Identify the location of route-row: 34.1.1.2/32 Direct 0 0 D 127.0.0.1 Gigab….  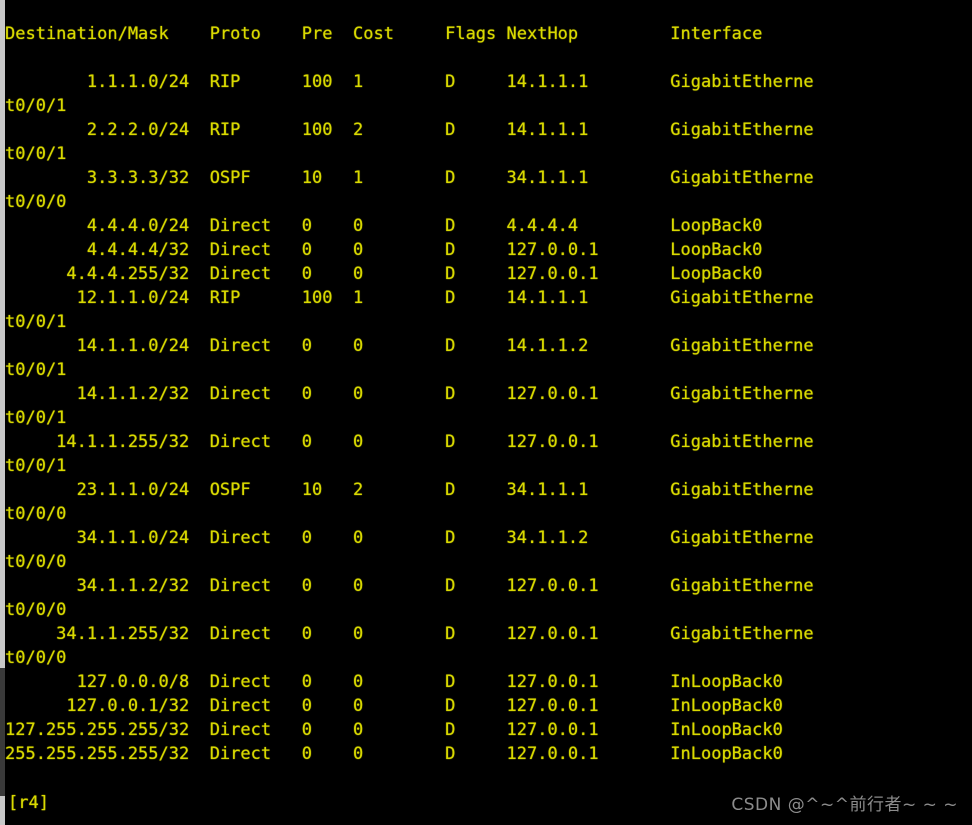
(409, 586).